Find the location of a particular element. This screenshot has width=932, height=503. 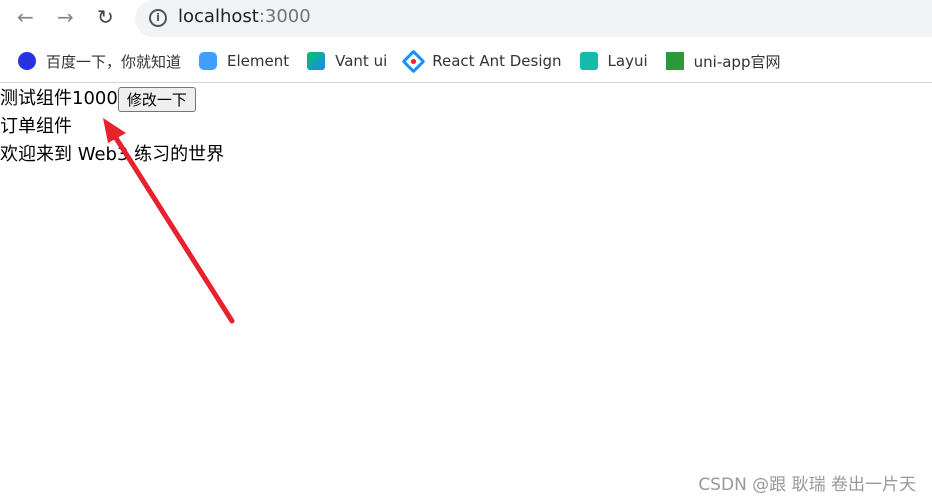

watermark: CSDN @跟 耿瑞 卷出一片天 is located at coordinates (807, 485).